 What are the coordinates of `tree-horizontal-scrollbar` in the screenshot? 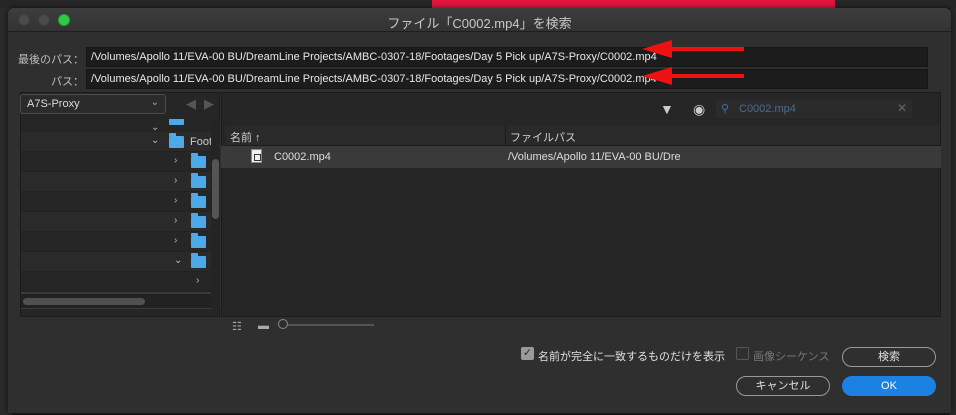 It's located at (116, 301).